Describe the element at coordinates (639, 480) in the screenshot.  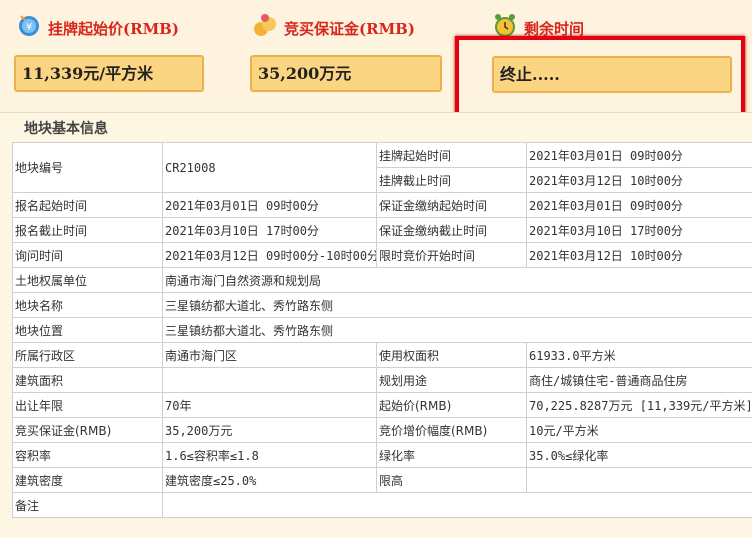
I see `height-value` at that location.